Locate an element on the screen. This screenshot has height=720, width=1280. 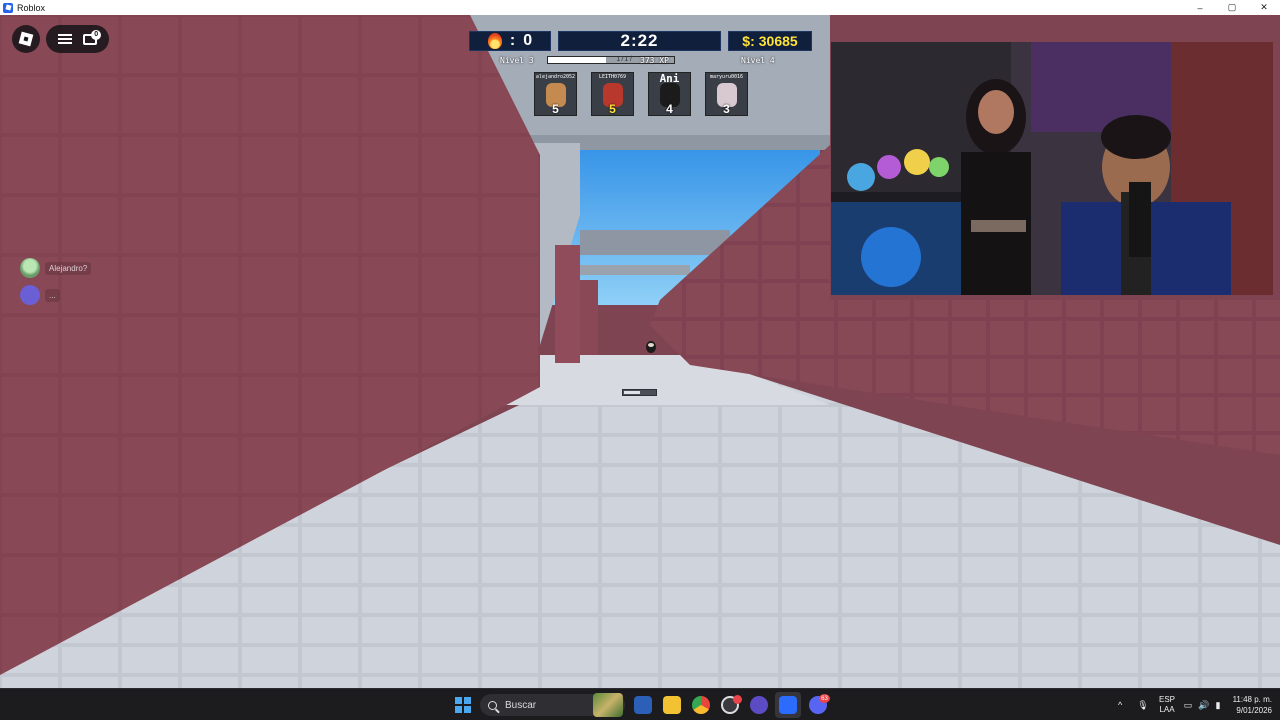
window-controls: – ▢ ✕ is located at coordinates (1232, 7).